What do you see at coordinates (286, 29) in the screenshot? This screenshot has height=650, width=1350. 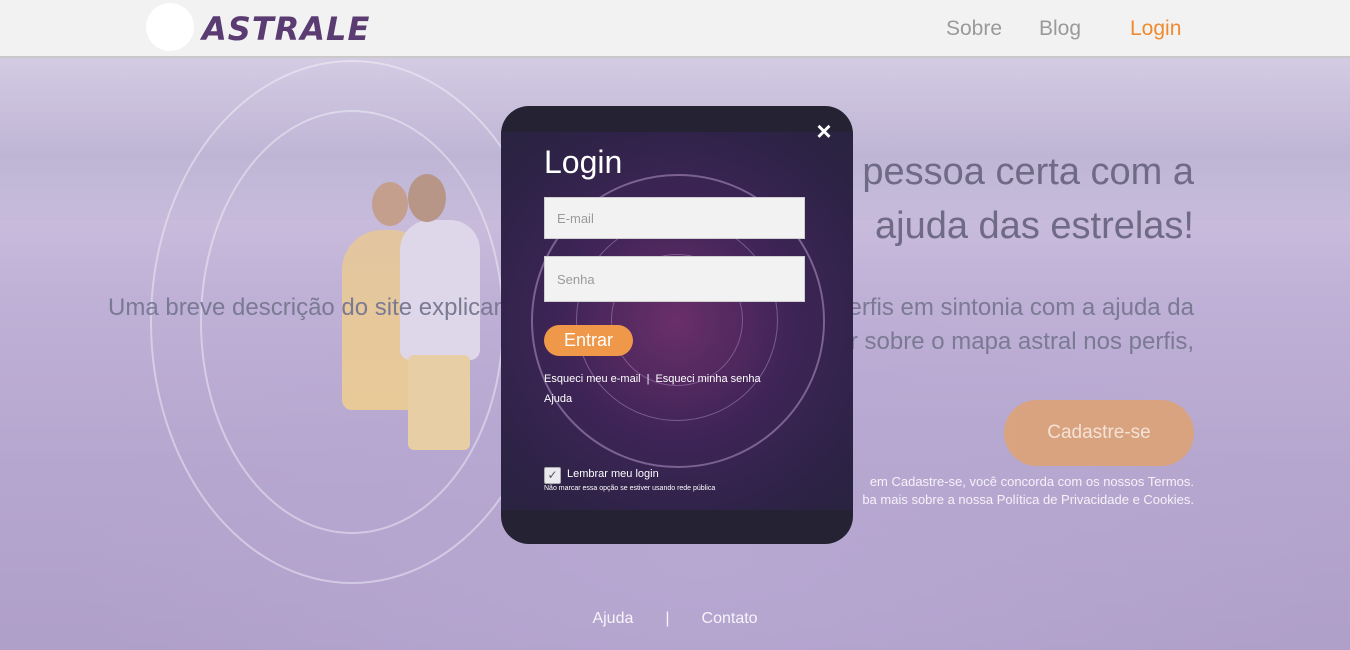 I see `logo-text: ASTRALE` at bounding box center [286, 29].